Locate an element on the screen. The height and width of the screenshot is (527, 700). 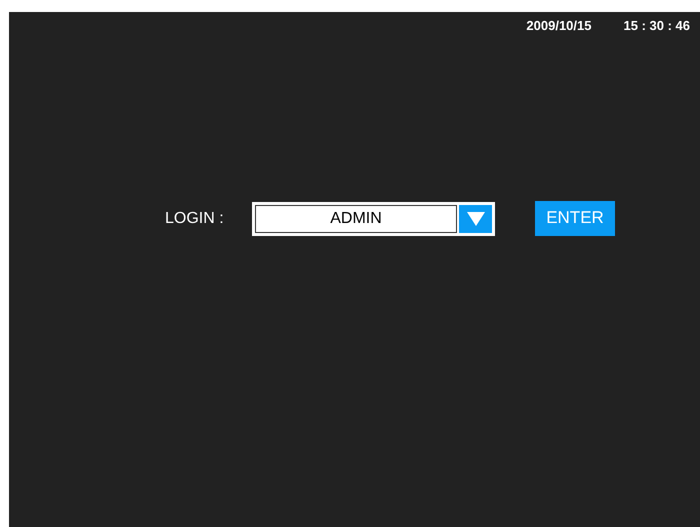
date-text: 2009/10/15 is located at coordinates (559, 25).